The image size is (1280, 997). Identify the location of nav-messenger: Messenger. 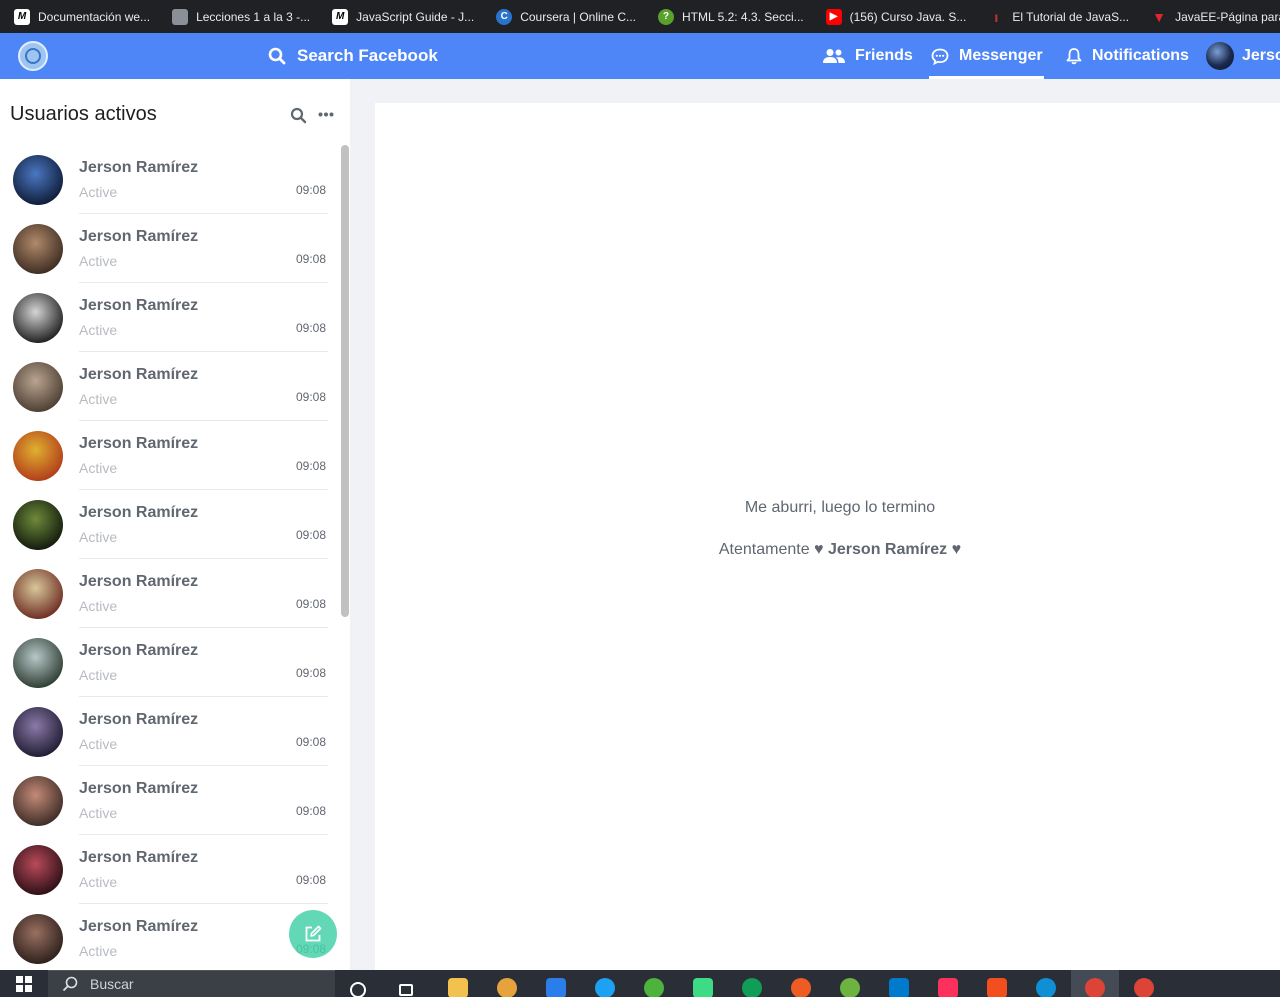
(987, 56).